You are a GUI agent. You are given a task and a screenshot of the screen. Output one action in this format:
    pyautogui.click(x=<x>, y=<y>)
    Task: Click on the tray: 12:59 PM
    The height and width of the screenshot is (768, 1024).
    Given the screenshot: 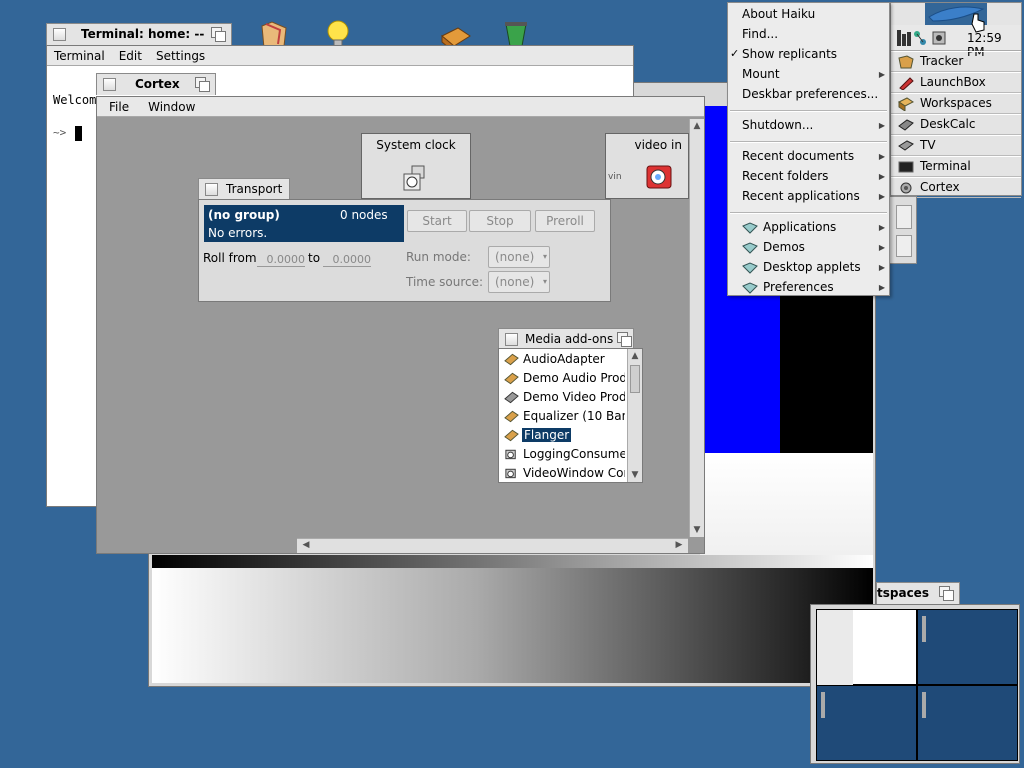 What is the action you would take?
    pyautogui.click(x=956, y=42)
    